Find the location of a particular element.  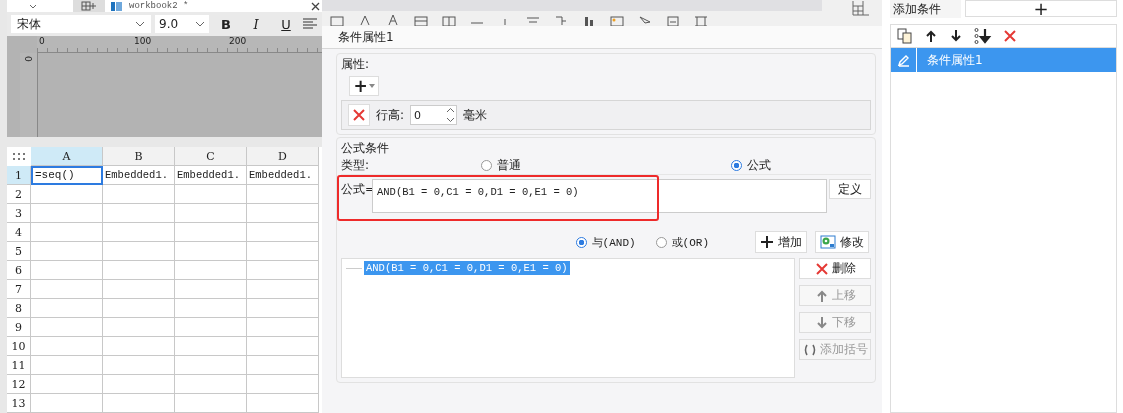

table-cell: =seq() is located at coordinates (67, 175).